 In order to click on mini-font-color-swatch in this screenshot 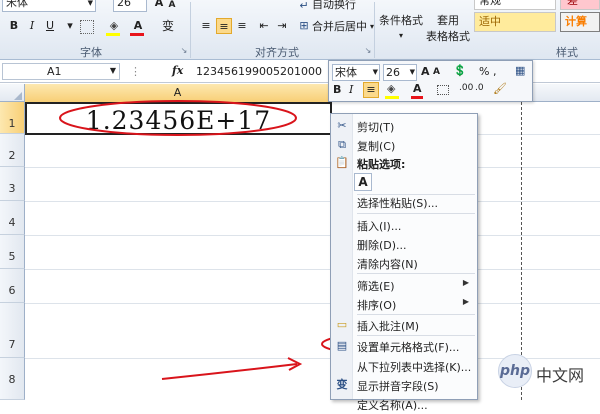, I will do `click(417, 97)`.